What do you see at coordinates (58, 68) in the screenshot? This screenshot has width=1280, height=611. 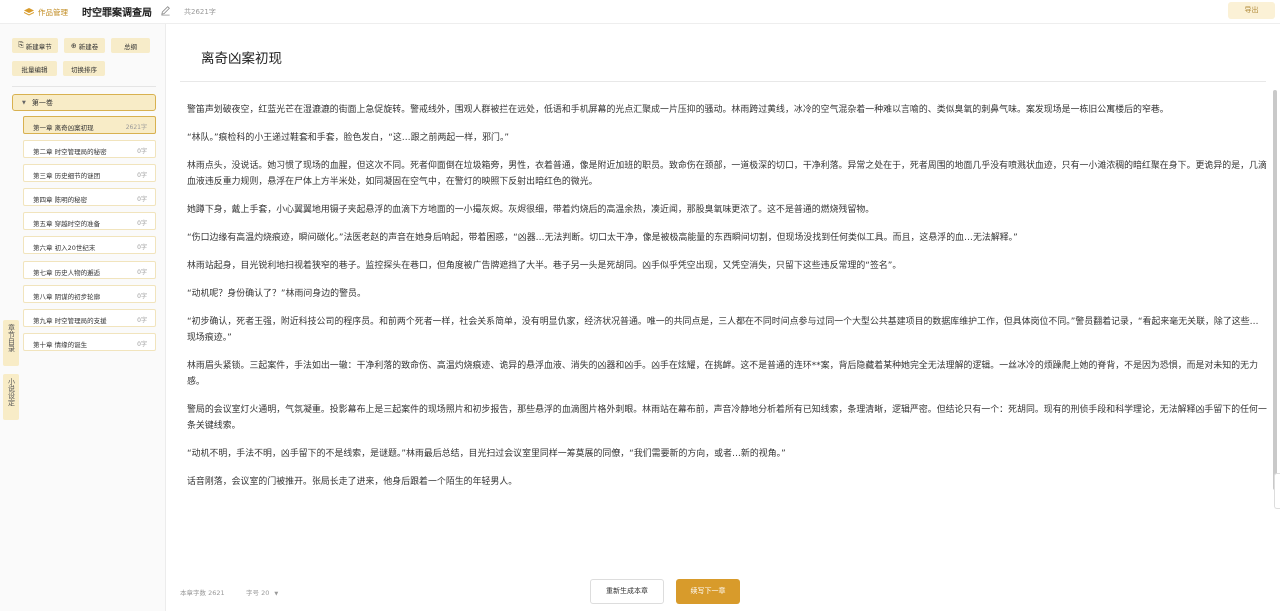 I see `toolbar-row-2: 批量编辑 切换排序` at bounding box center [58, 68].